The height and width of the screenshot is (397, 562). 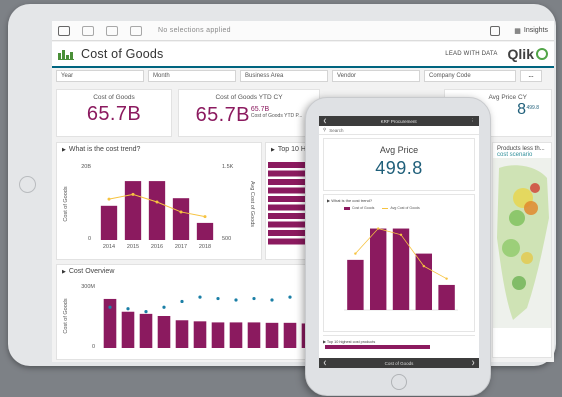 I want to click on bar-chart-icon, so click(x=66, y=54).